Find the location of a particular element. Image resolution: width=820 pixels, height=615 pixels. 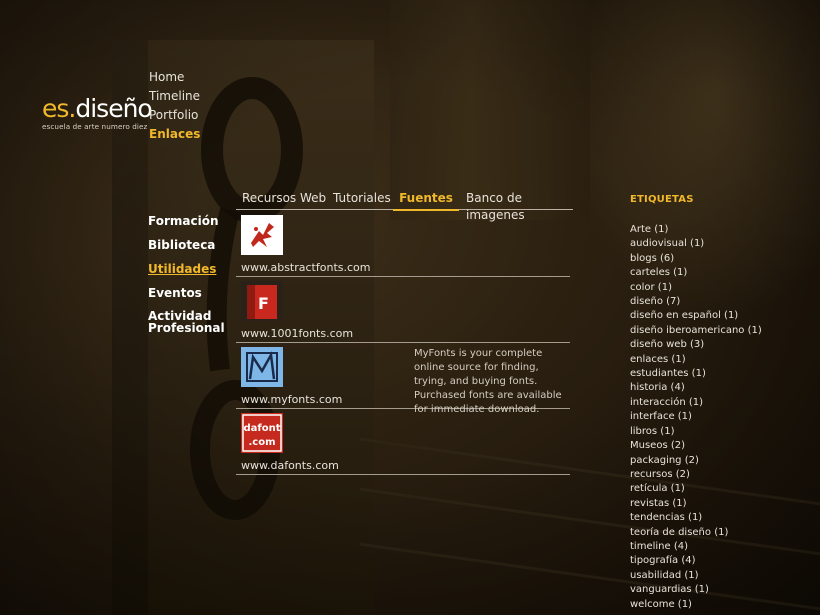

tag-link: interface (1) is located at coordinates (696, 417).